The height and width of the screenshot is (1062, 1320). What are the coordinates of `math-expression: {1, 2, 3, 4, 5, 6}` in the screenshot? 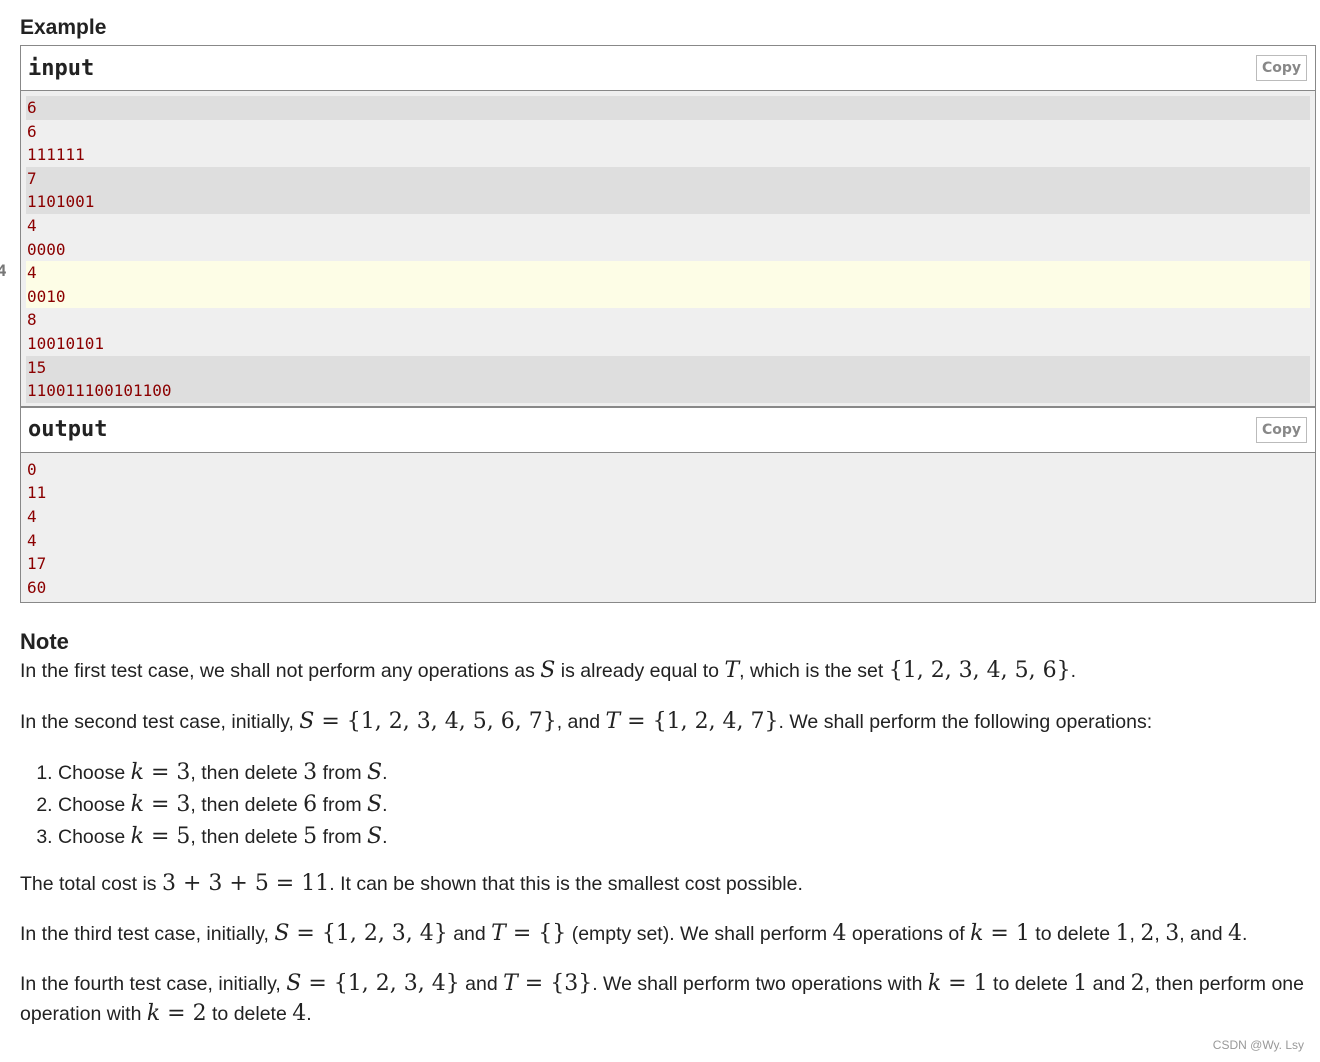 It's located at (979, 670).